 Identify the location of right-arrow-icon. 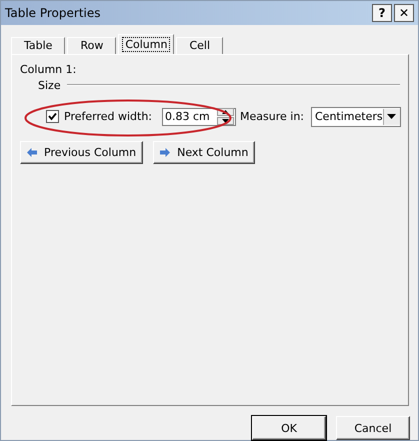
(165, 152).